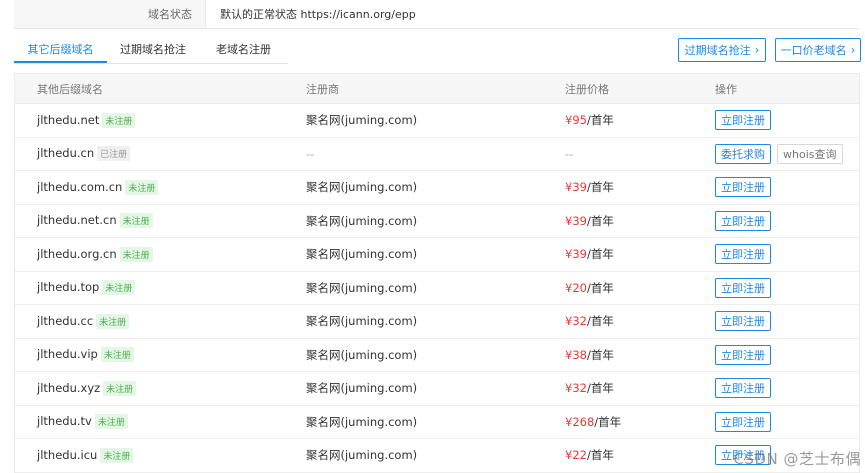  I want to click on domain-name: jlthedu.tv, so click(64, 421).